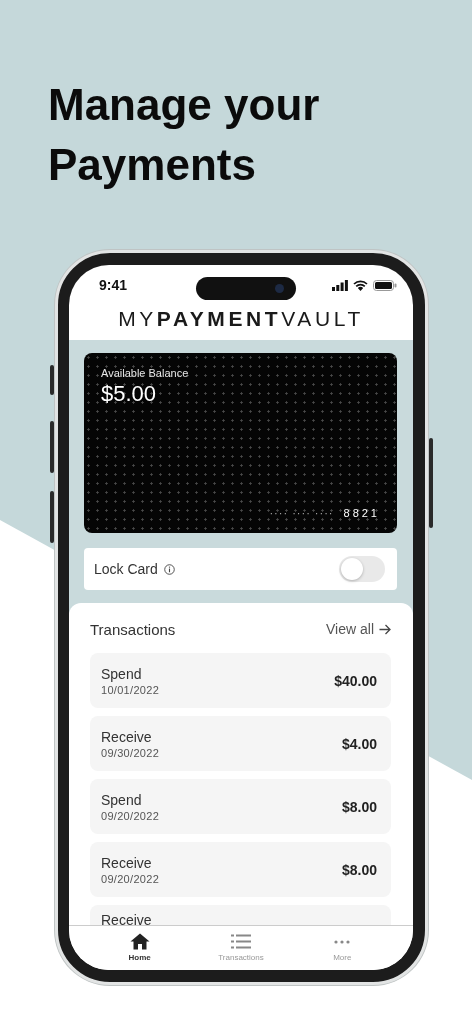 The image size is (472, 1024). Describe the element at coordinates (241, 941) in the screenshot. I see `list-icon` at that location.